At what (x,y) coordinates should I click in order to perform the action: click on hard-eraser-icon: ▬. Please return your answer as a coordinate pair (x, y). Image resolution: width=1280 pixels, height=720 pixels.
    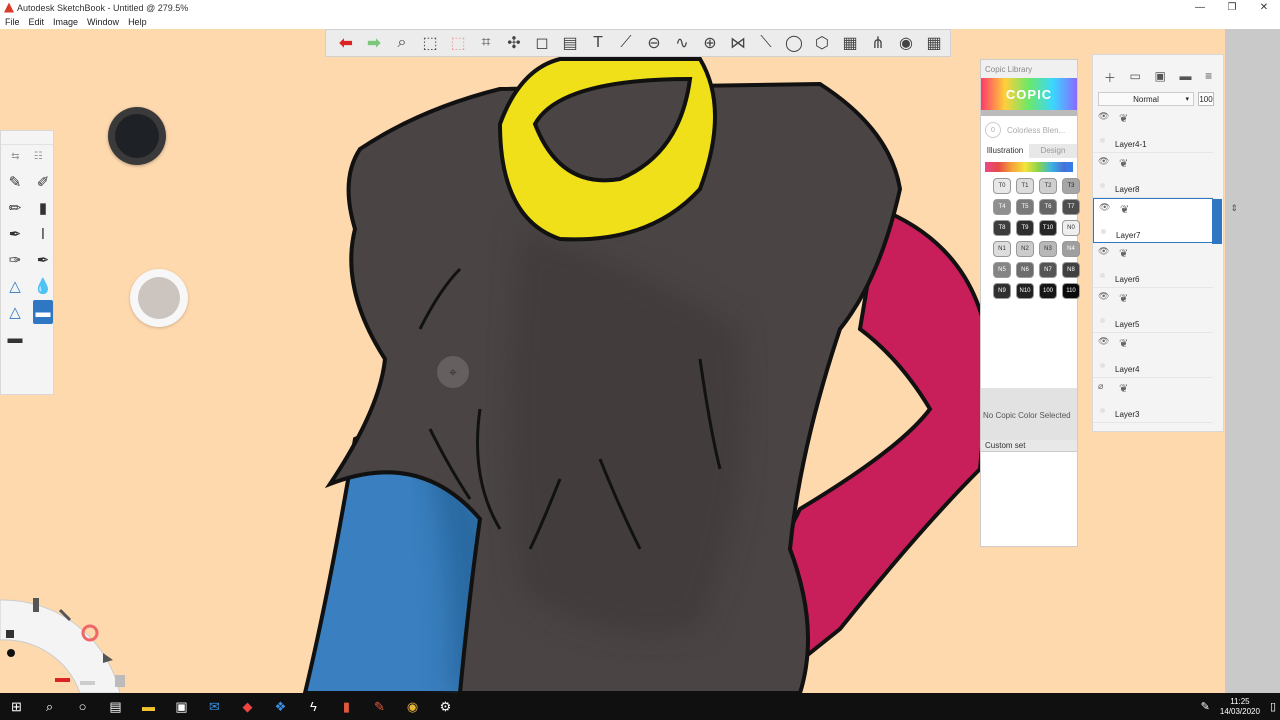
    Looking at the image, I should click on (15, 338).